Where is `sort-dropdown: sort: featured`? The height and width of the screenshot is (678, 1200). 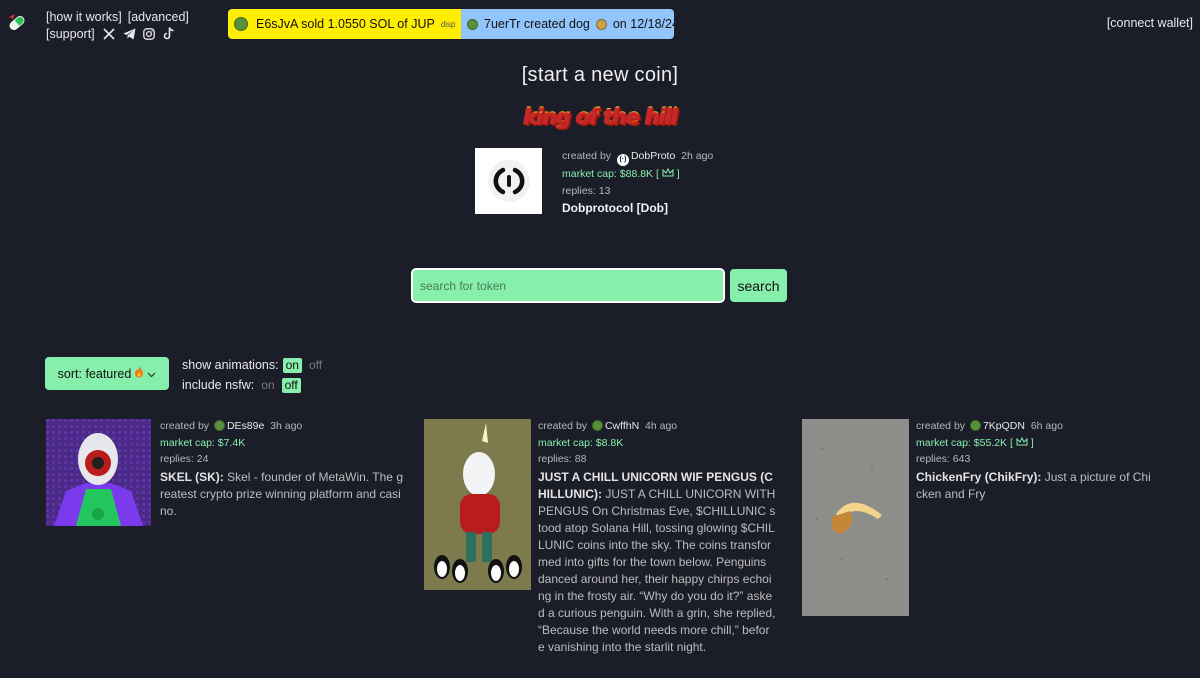 sort-dropdown: sort: featured is located at coordinates (107, 373).